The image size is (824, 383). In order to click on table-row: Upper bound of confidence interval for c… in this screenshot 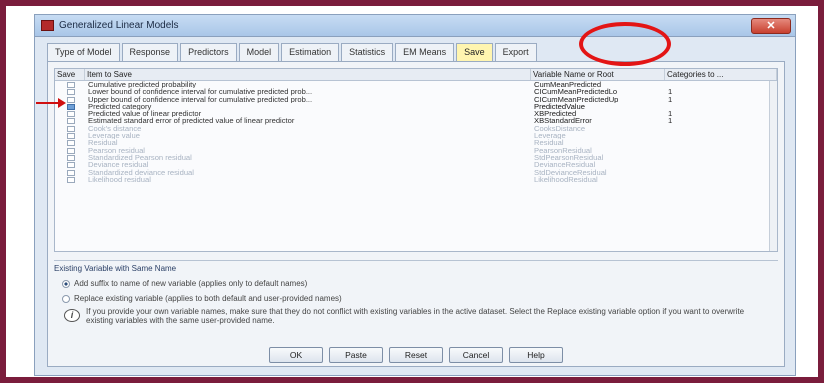, I will do `click(416, 99)`.